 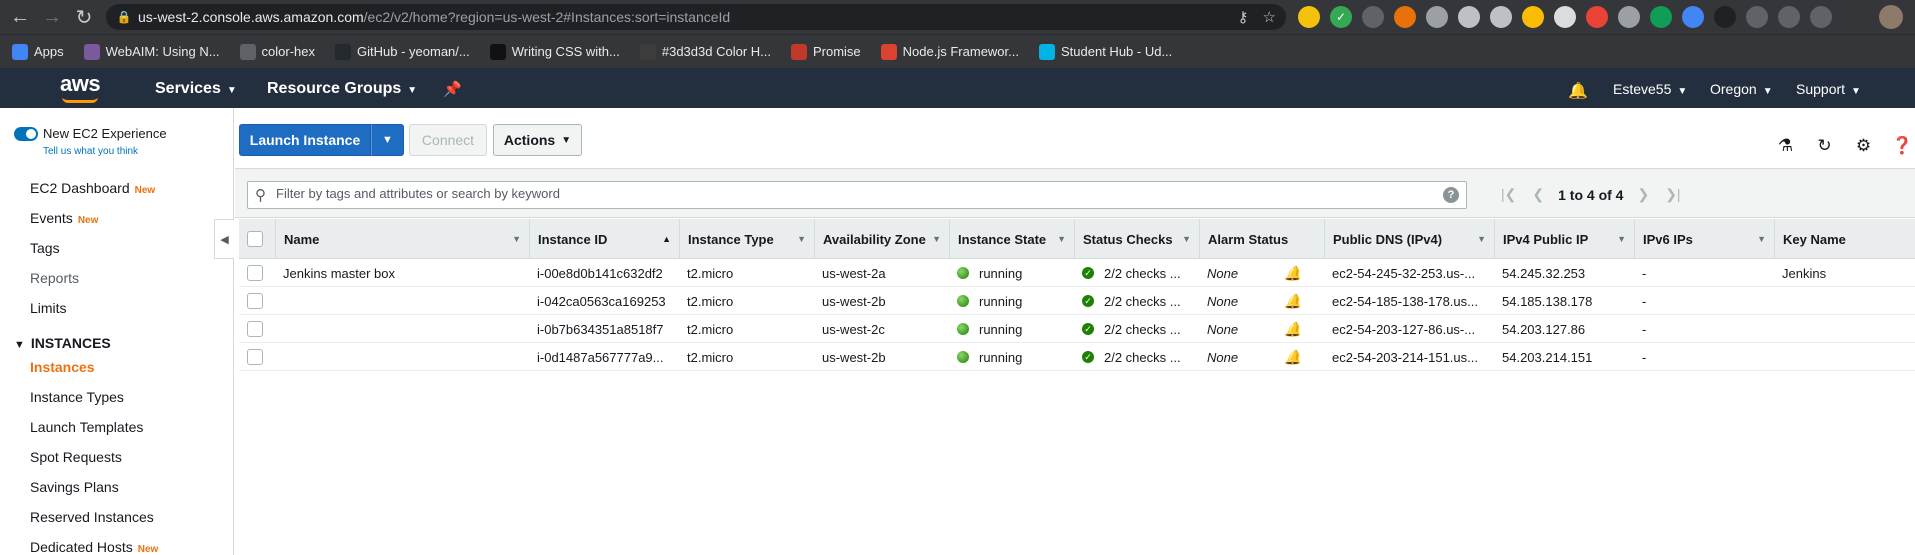 I want to click on sort-ascending-icon: ▲, so click(x=666, y=239).